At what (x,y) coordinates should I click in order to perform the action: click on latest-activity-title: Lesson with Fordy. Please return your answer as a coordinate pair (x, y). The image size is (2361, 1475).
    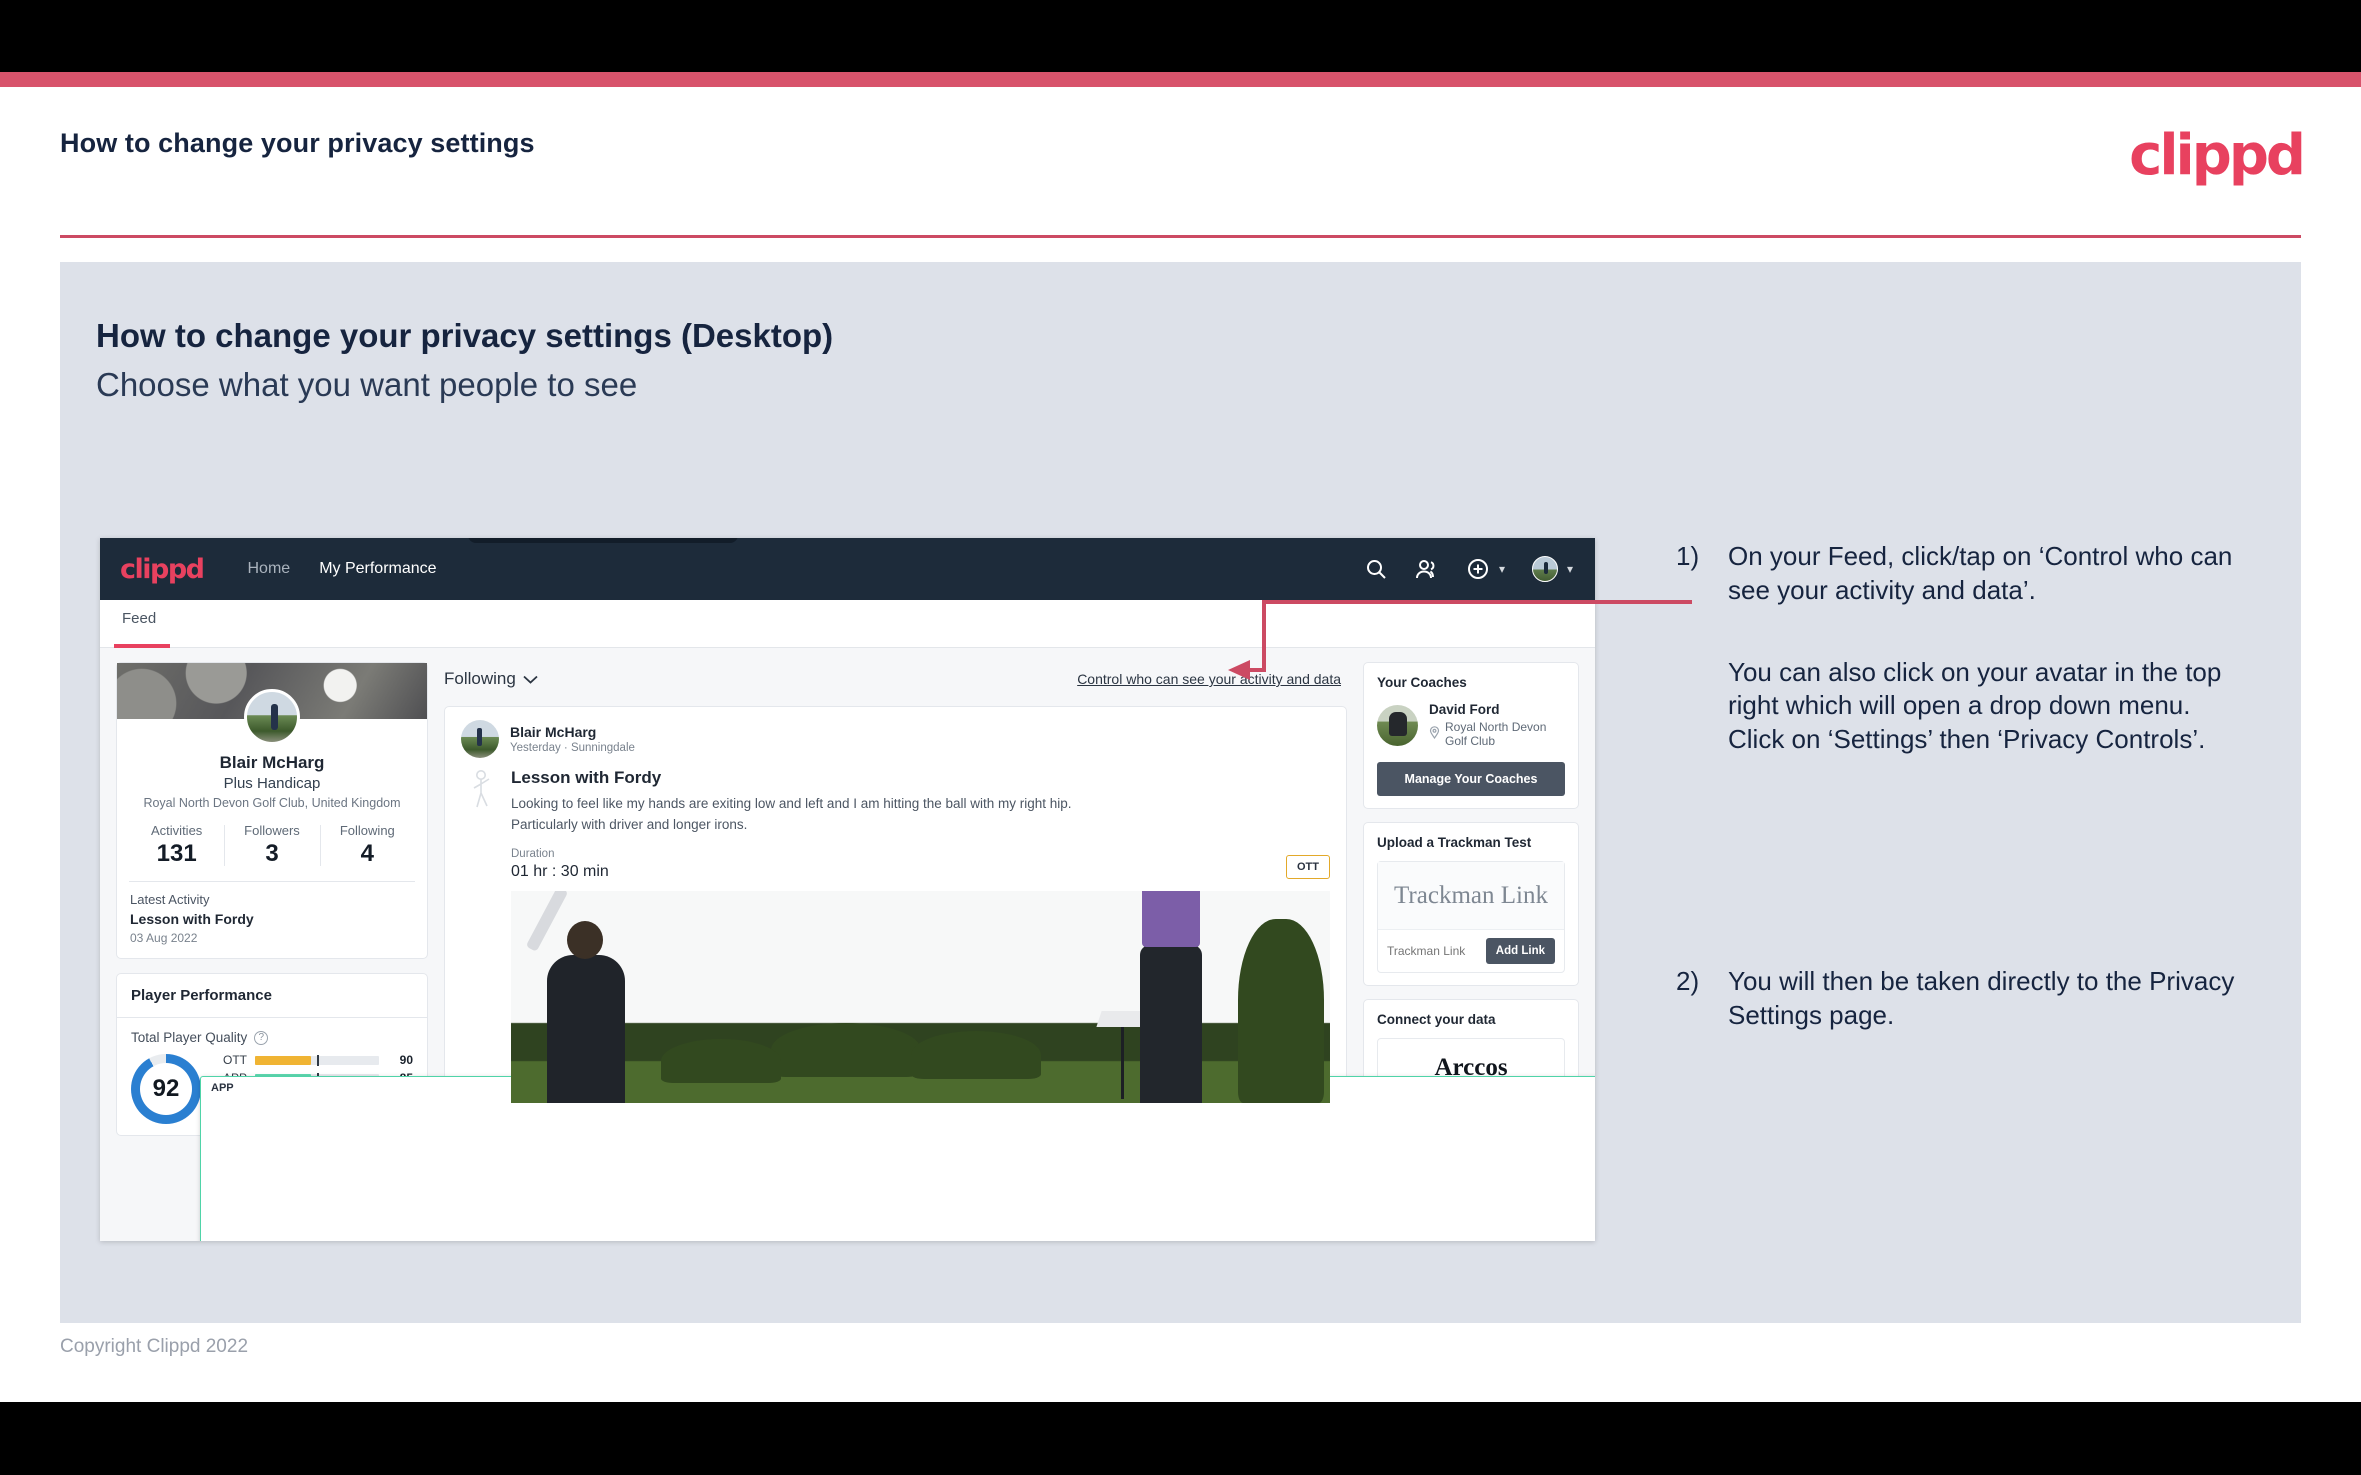
    Looking at the image, I should click on (272, 919).